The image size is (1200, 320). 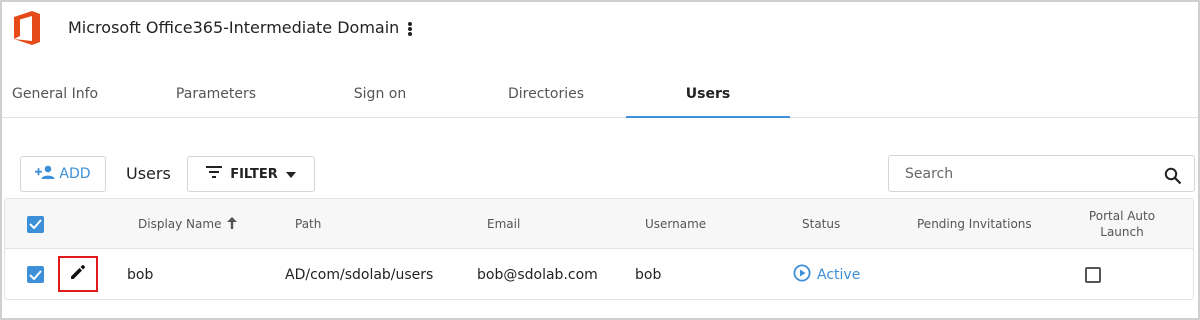 I want to click on column-header-username: Username, so click(x=675, y=224).